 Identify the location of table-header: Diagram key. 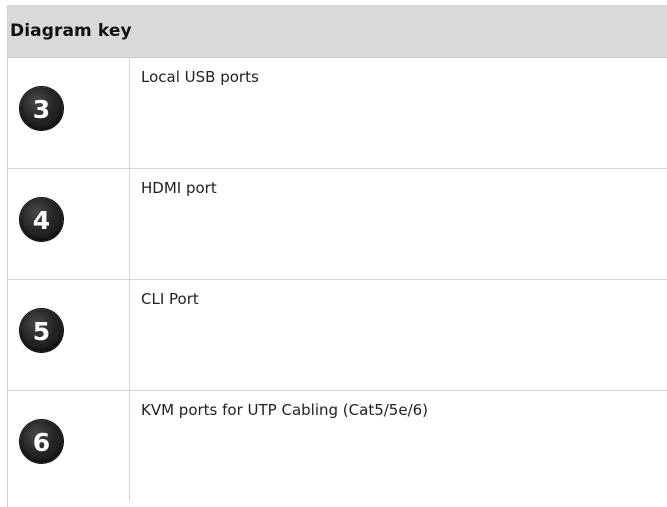
(337, 31).